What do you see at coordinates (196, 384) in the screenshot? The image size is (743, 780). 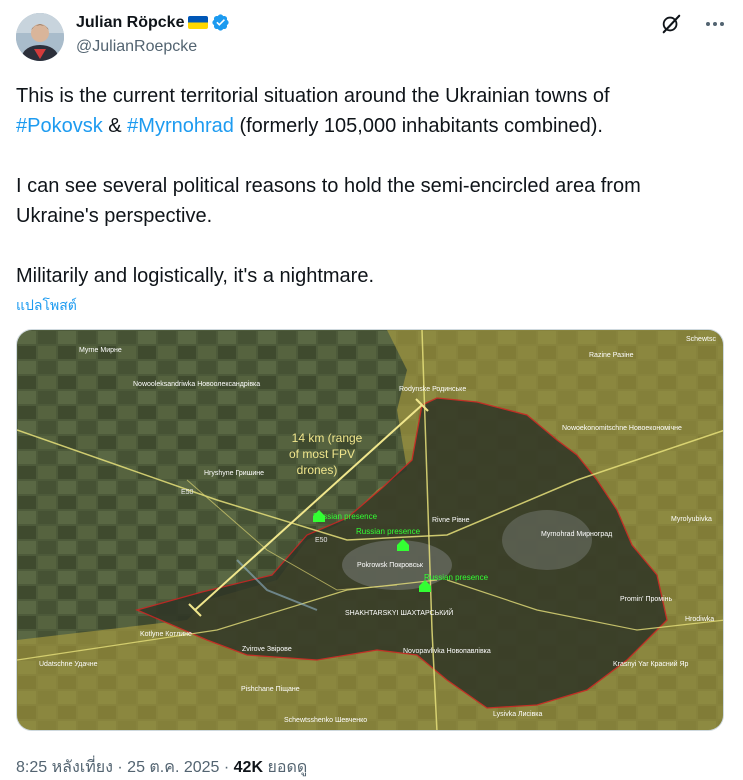 I see `place-label: Nowooleksandriwka Новоолександрівка` at bounding box center [196, 384].